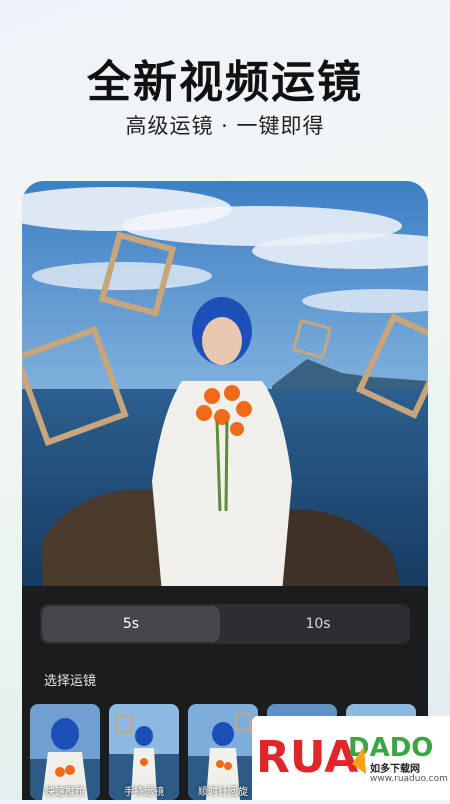  I want to click on promo-title: 全新视频运镜, so click(225, 82).